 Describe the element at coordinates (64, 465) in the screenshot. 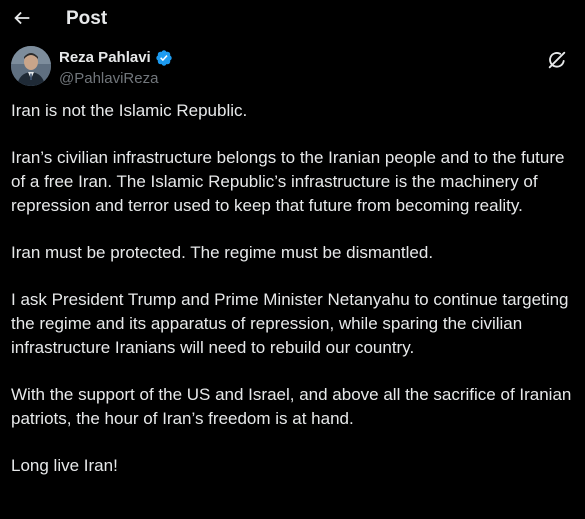

I see `post-paragraph: Long live Iran!` at that location.